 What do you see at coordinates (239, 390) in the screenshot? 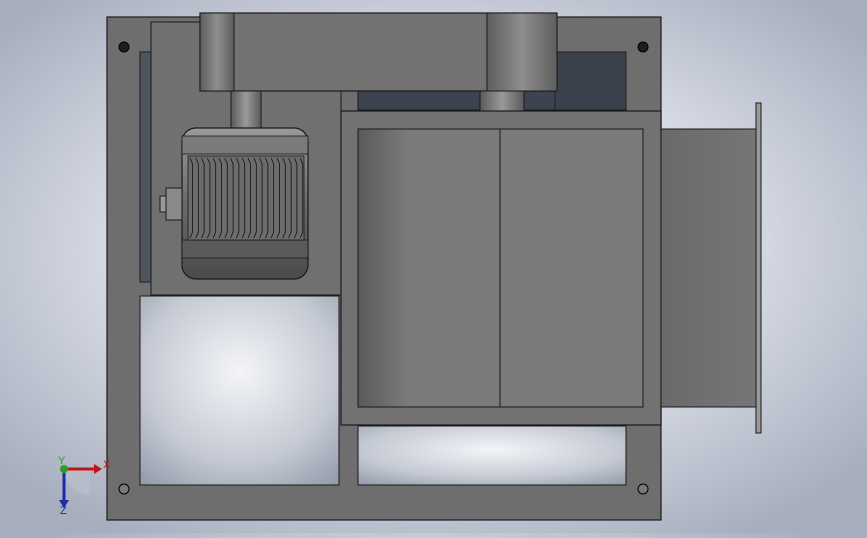
I see `lower-left-opening` at bounding box center [239, 390].